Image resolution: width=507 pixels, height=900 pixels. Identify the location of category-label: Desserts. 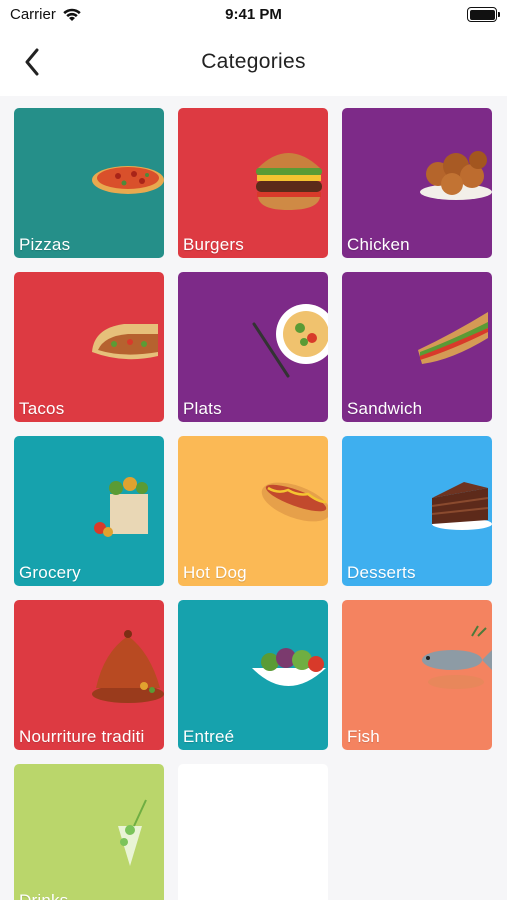
(381, 572).